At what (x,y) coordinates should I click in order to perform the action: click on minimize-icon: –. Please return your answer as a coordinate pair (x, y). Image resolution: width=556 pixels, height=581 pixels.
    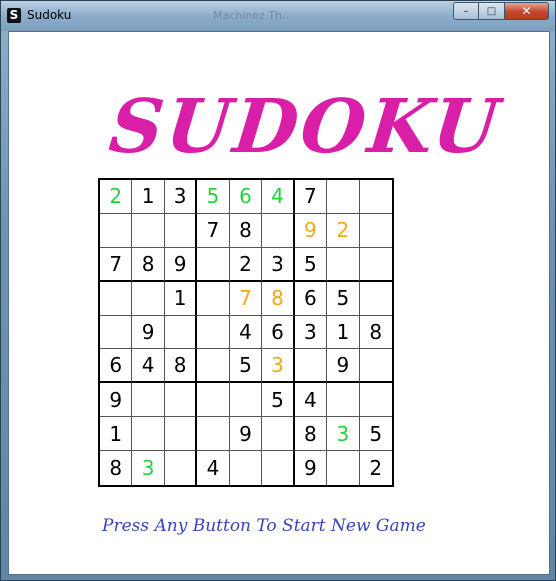
    Looking at the image, I should click on (466, 11).